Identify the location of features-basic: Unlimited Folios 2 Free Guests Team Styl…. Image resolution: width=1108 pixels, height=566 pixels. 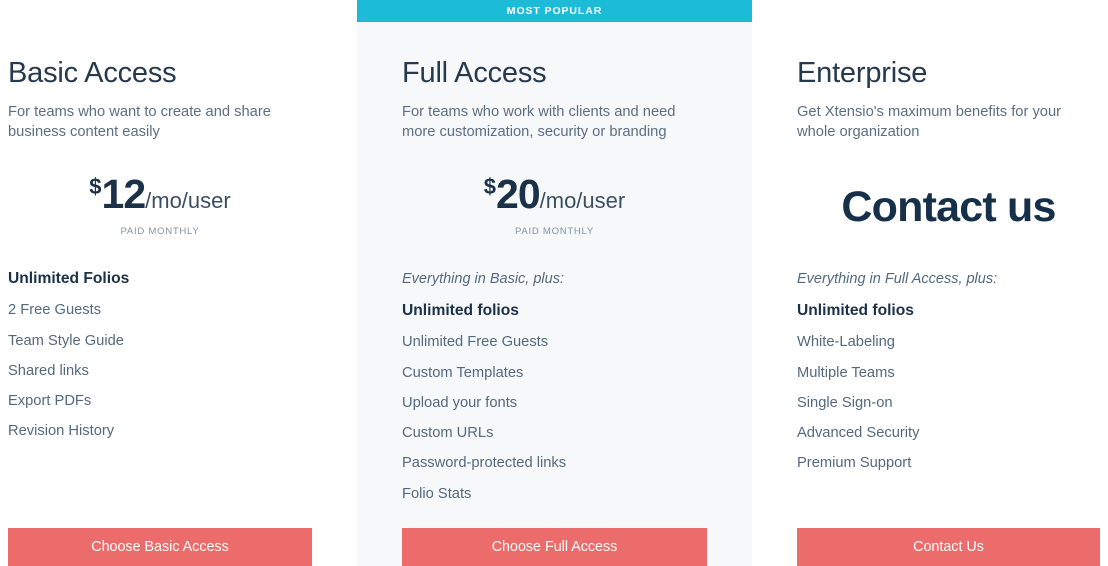
(160, 363).